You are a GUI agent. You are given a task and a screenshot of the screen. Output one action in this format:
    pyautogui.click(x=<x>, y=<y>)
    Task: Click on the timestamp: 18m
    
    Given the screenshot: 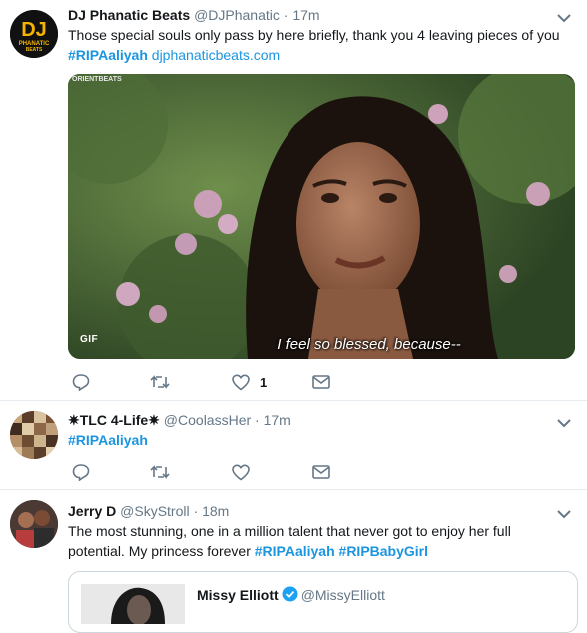 What is the action you would take?
    pyautogui.click(x=215, y=511)
    